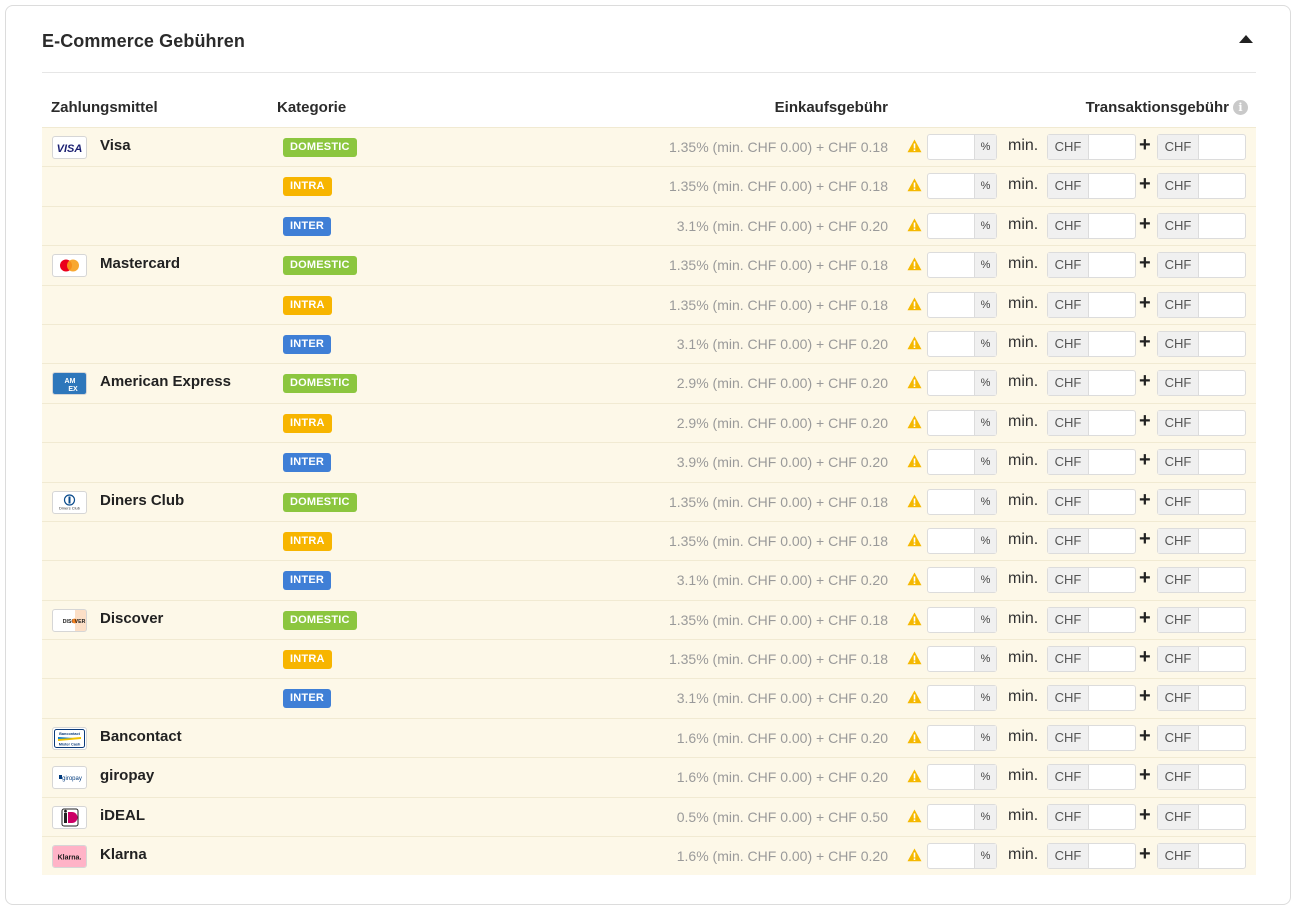 This screenshot has height=905, width=1299. I want to click on info-icon: i, so click(1240, 107).